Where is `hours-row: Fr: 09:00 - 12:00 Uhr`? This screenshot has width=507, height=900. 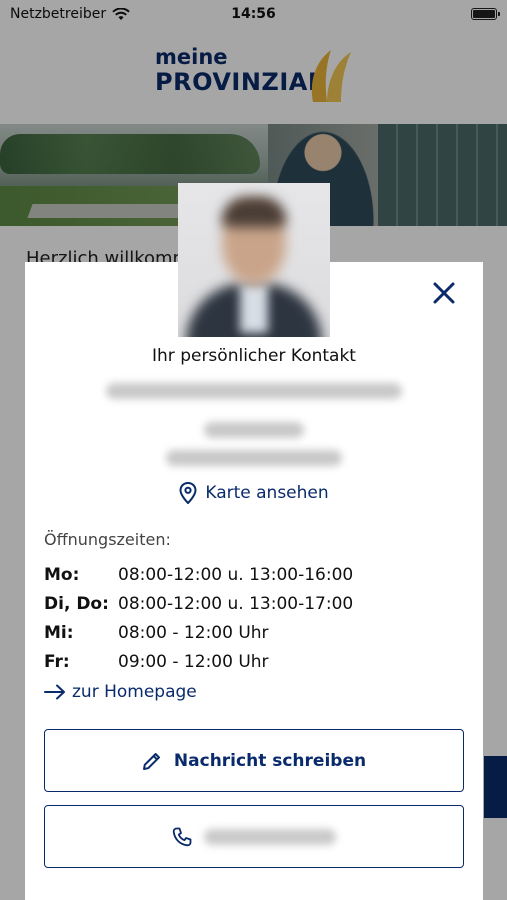
hours-row: Fr: 09:00 - 12:00 Uhr is located at coordinates (198, 661).